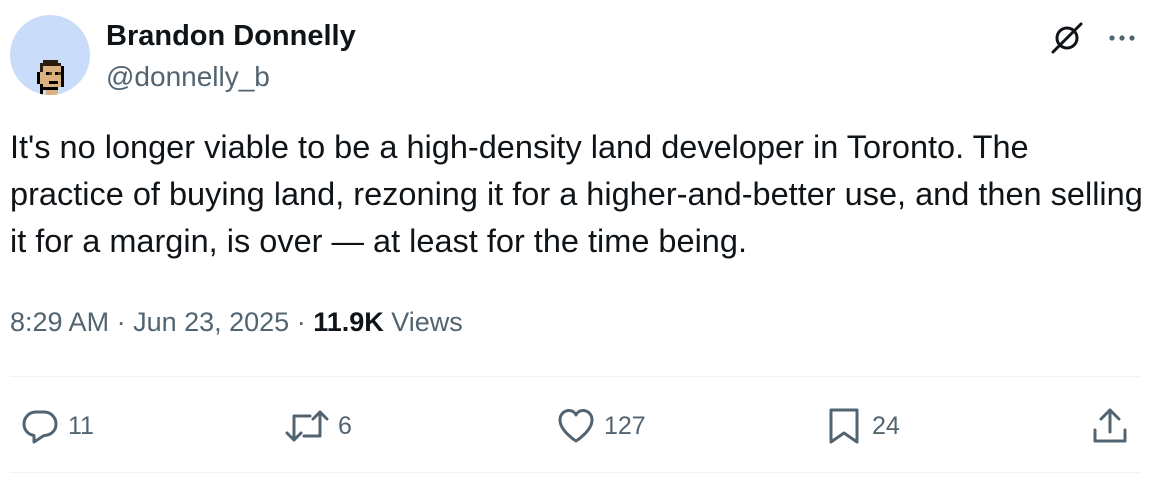 The image size is (1162, 487). What do you see at coordinates (59, 322) in the screenshot?
I see `tweet-time: 8:29 AM` at bounding box center [59, 322].